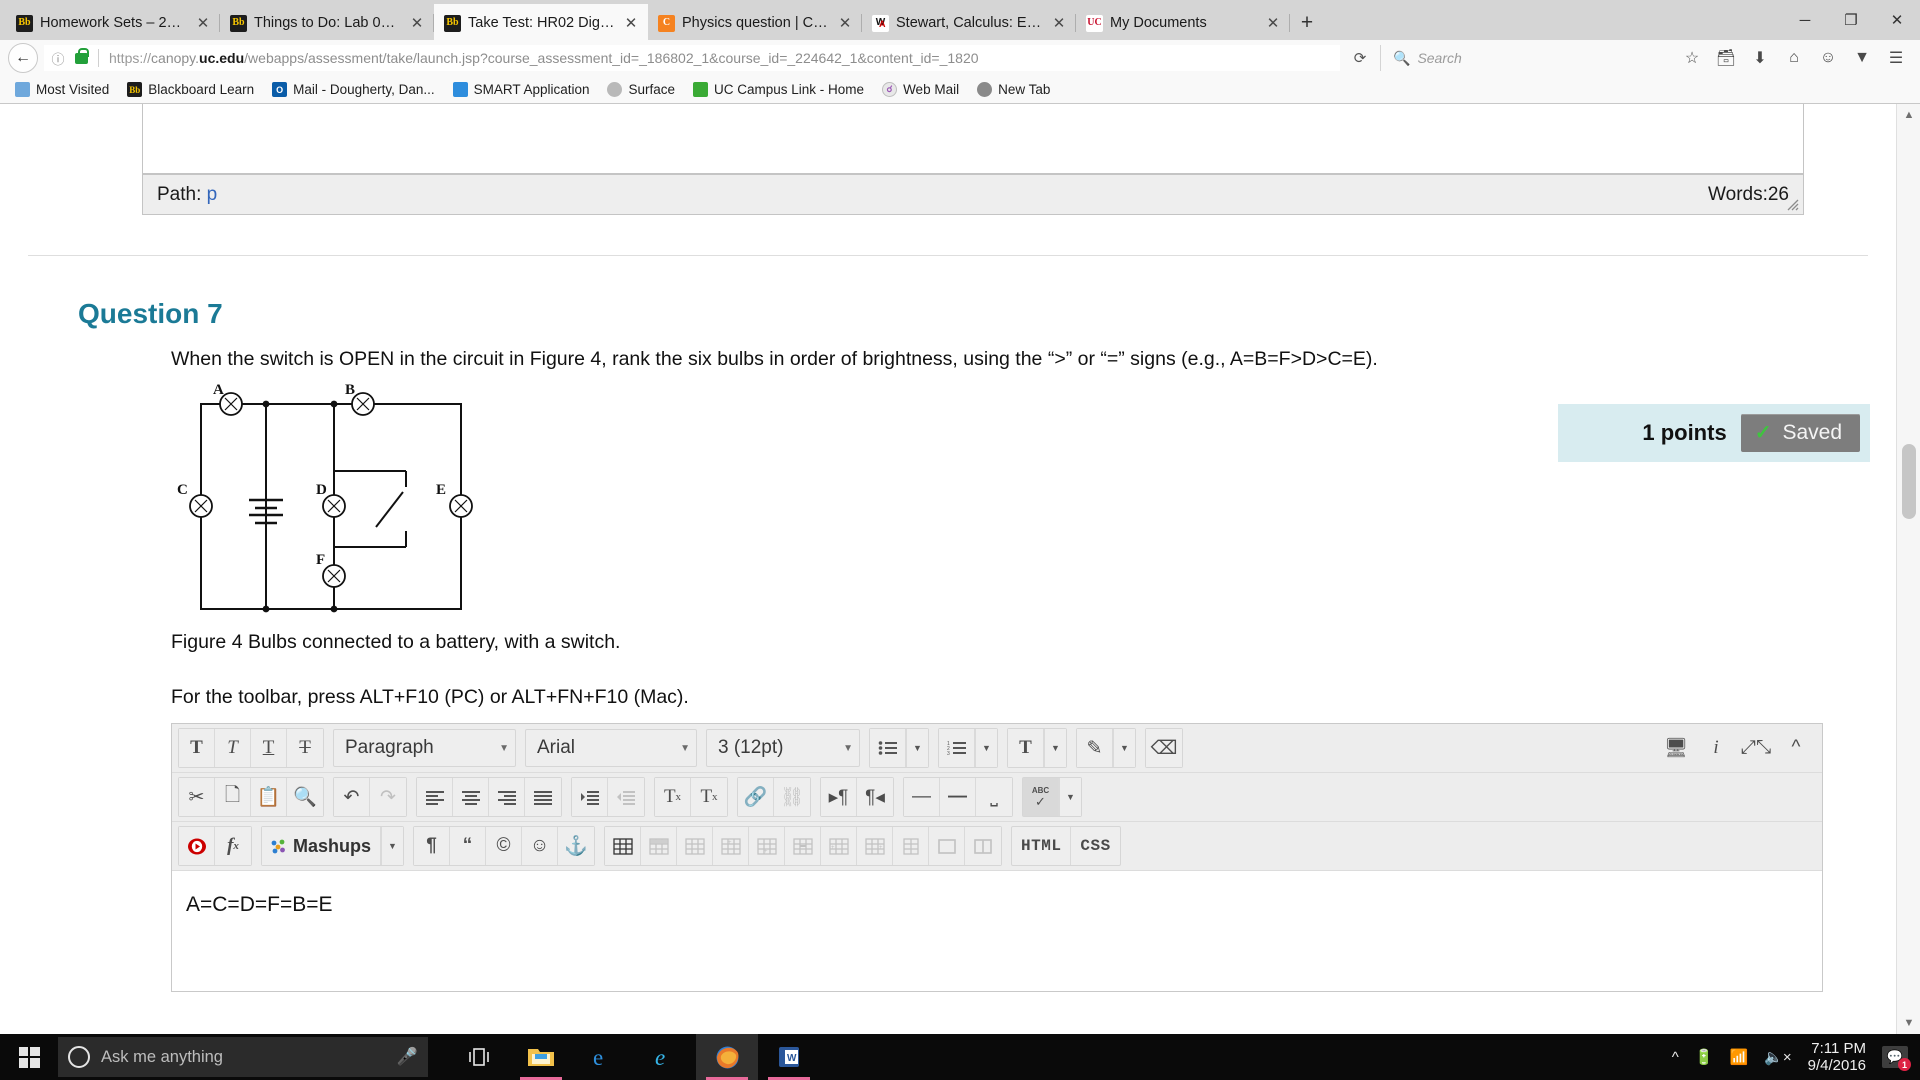 Image resolution: width=1920 pixels, height=1080 pixels. What do you see at coordinates (468, 846) in the screenshot?
I see `quote-icon: “` at bounding box center [468, 846].